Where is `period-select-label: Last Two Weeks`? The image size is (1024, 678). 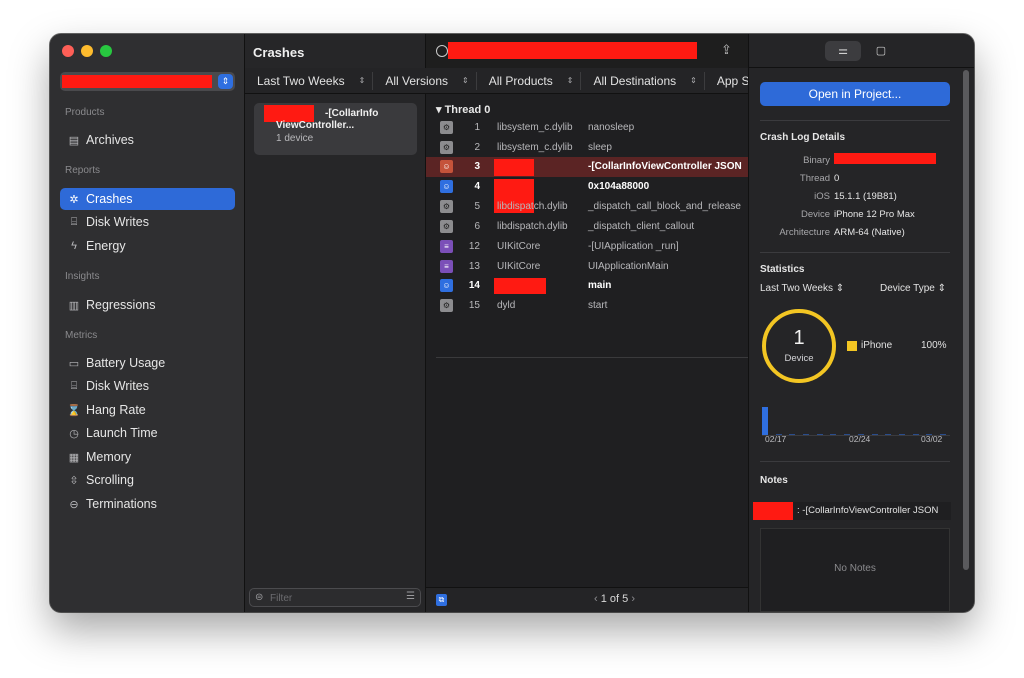
period-select-label: Last Two Weeks is located at coordinates (796, 288).